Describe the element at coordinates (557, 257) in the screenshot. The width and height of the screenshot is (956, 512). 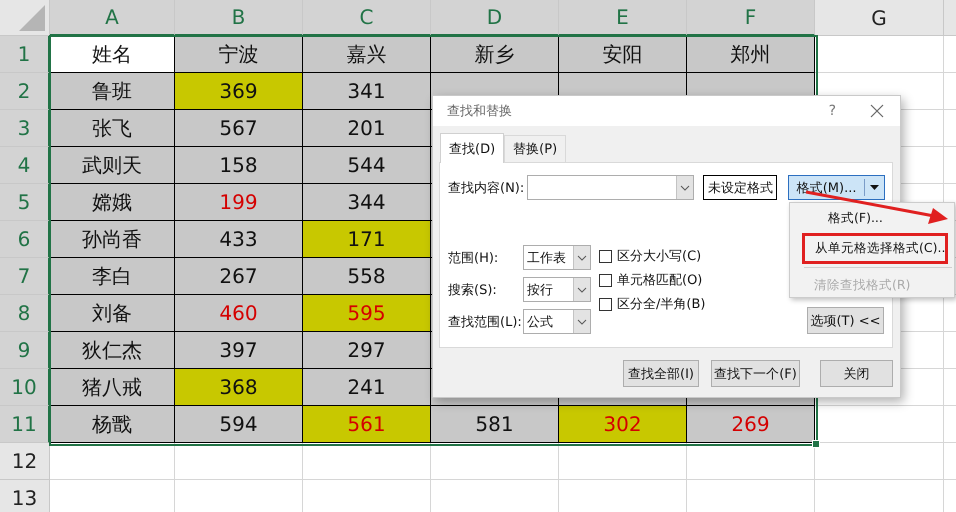
I see `dropdown: 工作表` at that location.